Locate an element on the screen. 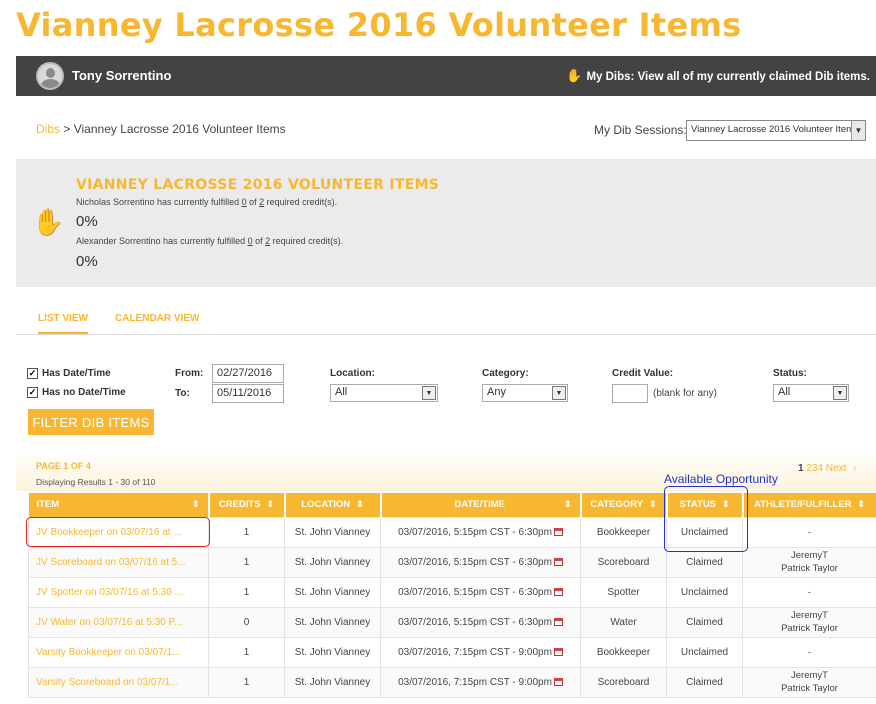 This screenshot has height=704, width=876. header-label: CATEGORY is located at coordinates (617, 505).